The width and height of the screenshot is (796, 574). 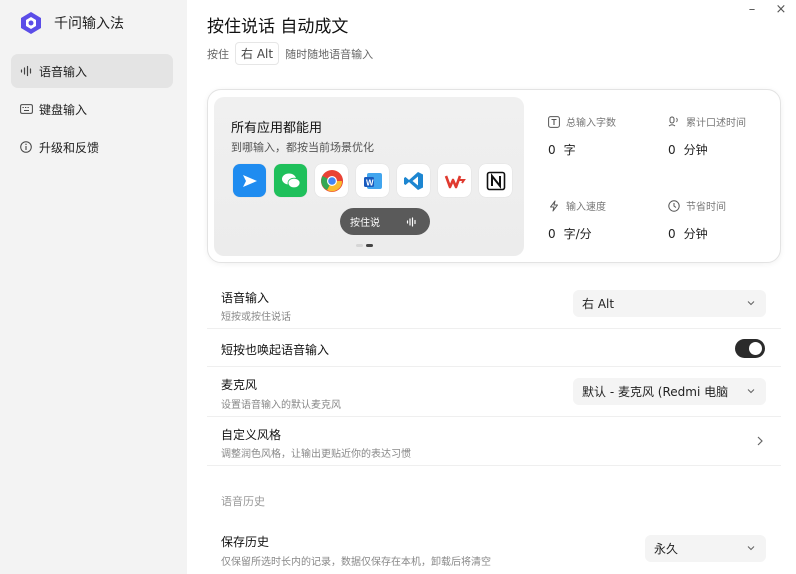 What do you see at coordinates (666, 549) in the screenshot?
I see `select-value: 永久` at bounding box center [666, 549].